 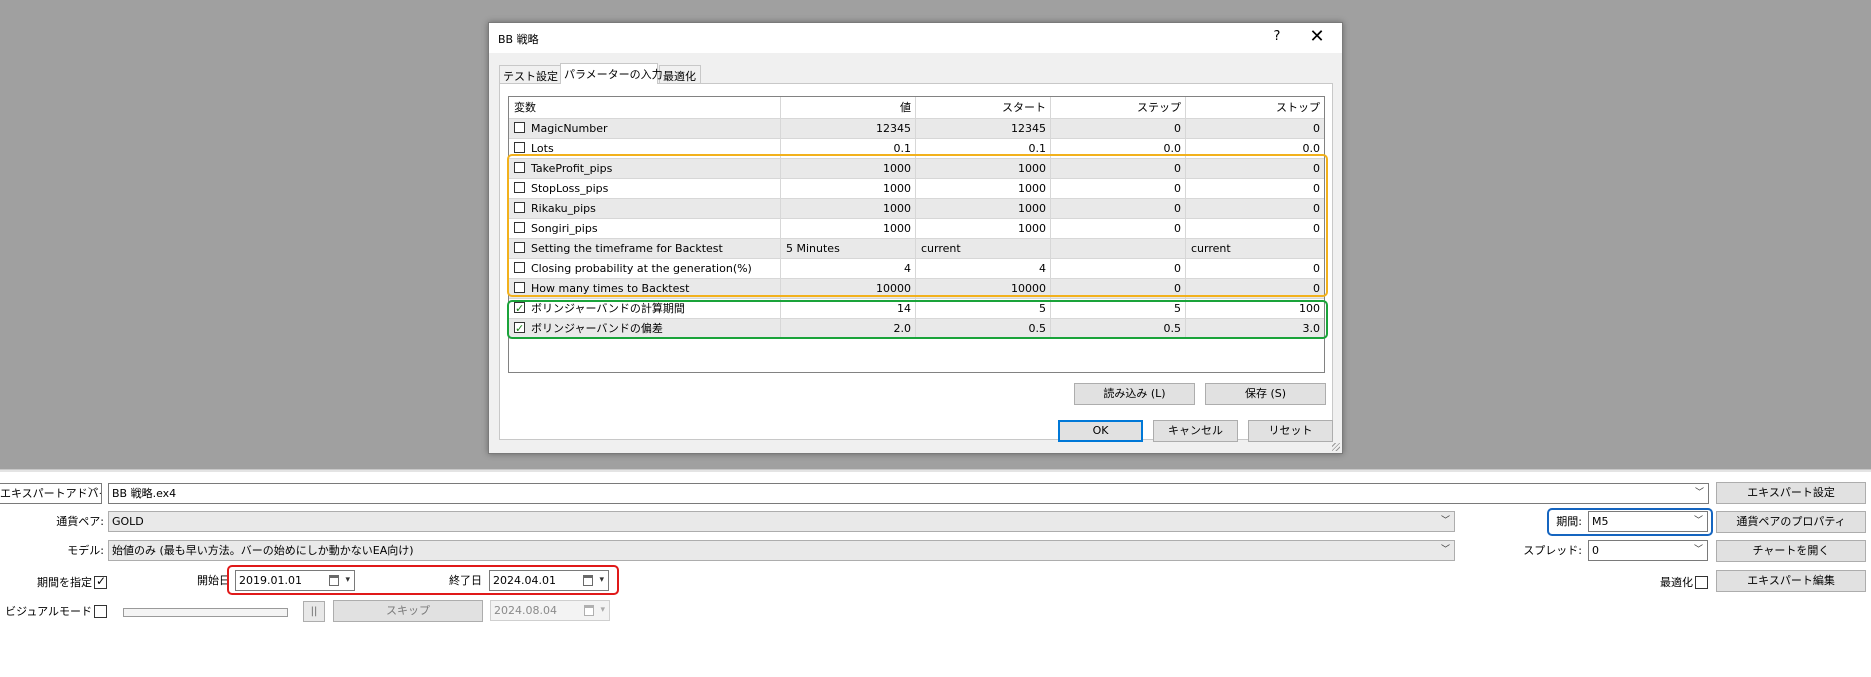 I want to click on parameter-start-cell: 0.5, so click(x=983, y=329).